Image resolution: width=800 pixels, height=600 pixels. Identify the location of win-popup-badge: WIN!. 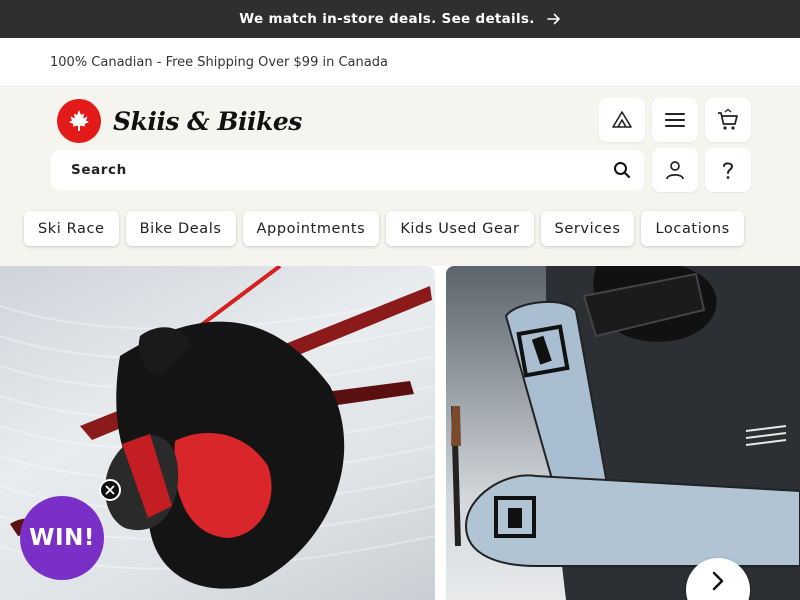
(62, 538).